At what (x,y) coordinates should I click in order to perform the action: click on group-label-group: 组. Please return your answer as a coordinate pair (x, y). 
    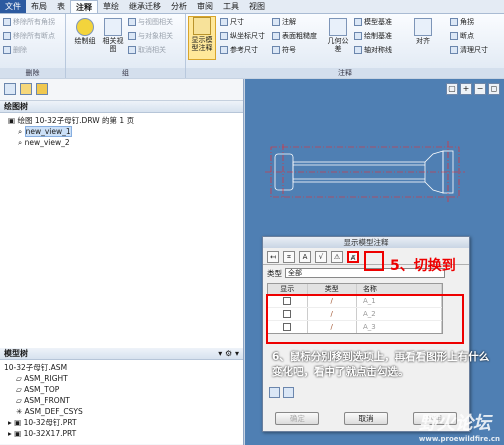
    Looking at the image, I should click on (125, 73).